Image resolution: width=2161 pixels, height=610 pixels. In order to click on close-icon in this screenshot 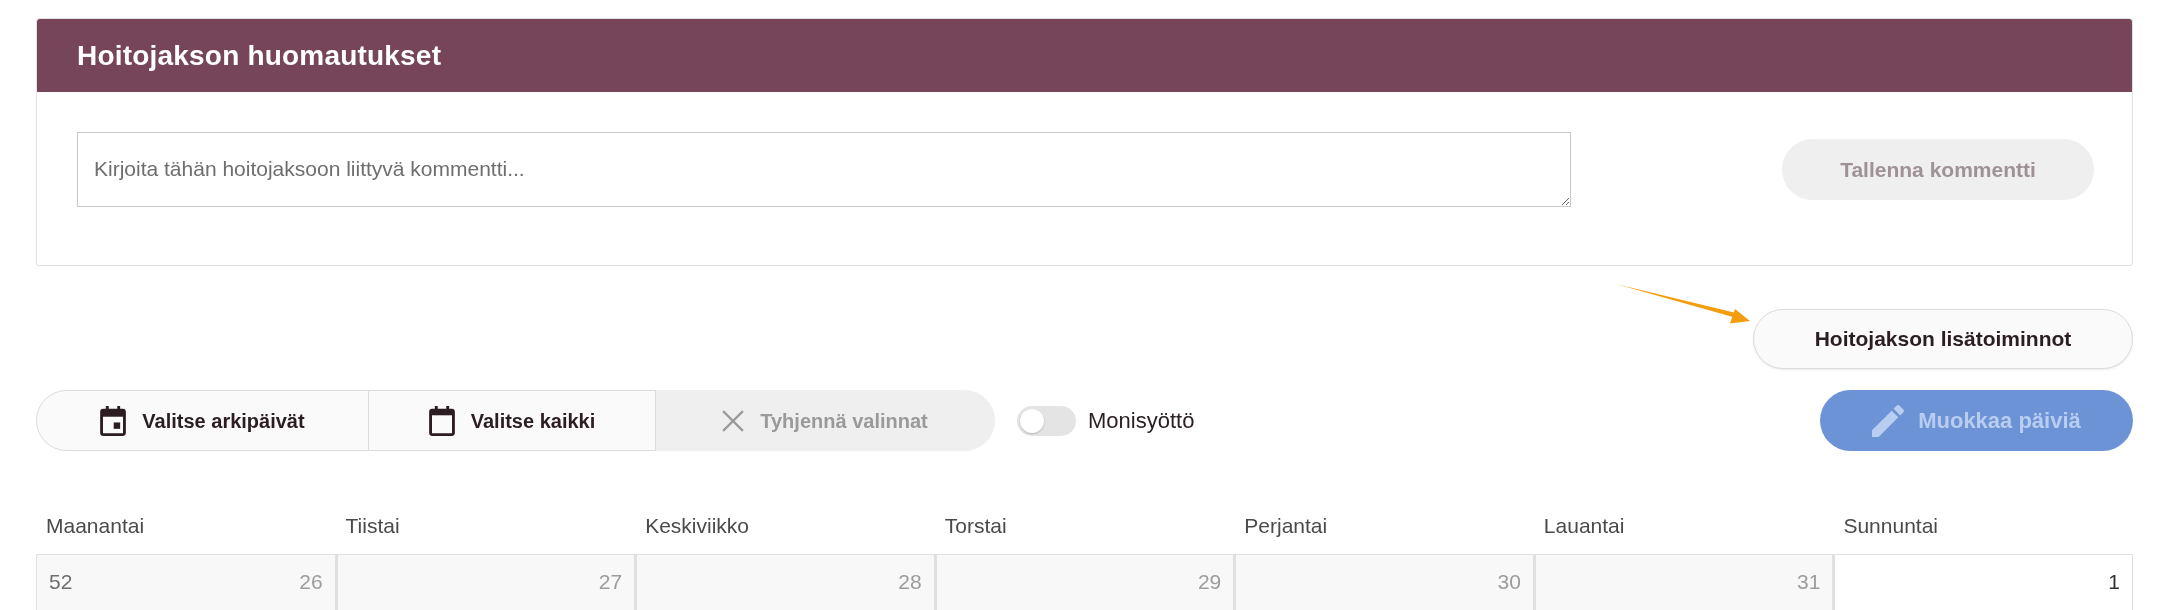, I will do `click(733, 420)`.